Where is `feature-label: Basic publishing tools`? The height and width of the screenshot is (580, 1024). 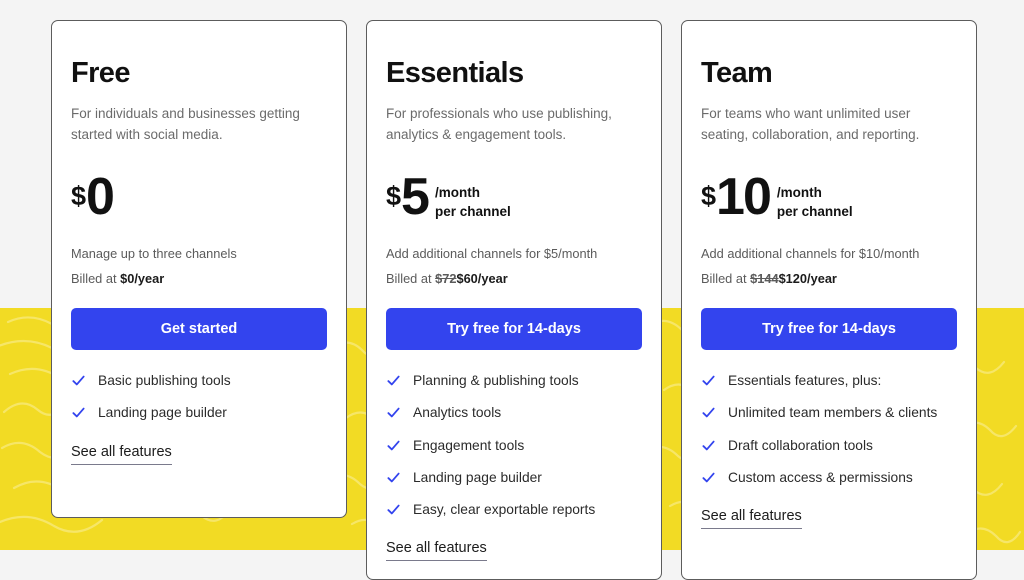
feature-label: Basic publishing tools is located at coordinates (164, 381).